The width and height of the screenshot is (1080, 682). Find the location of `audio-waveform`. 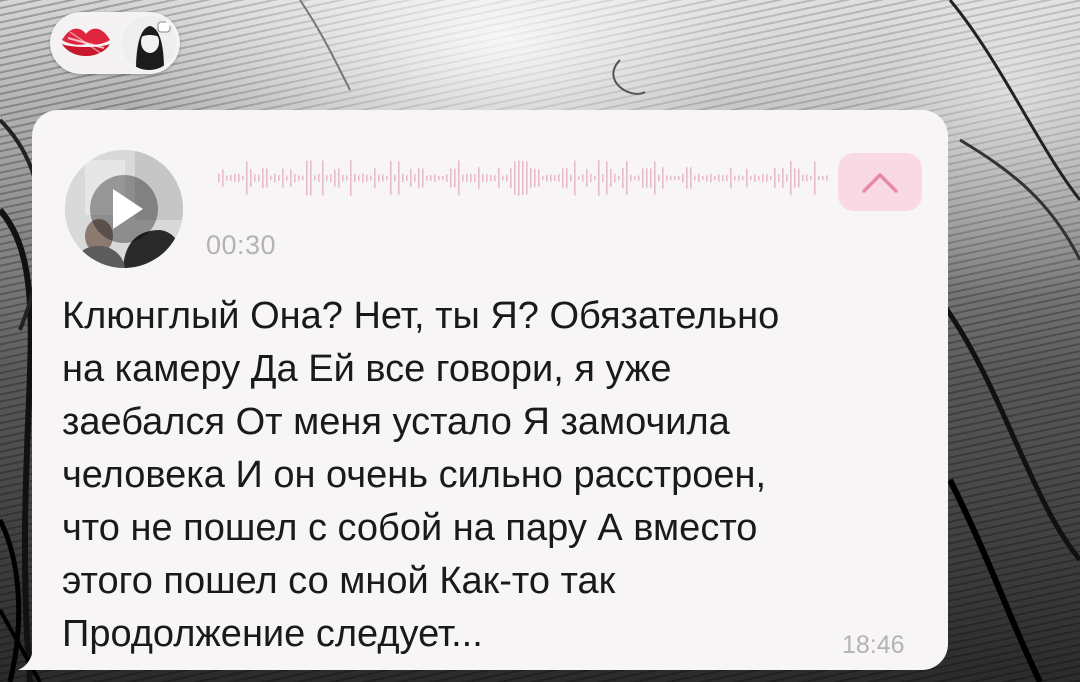

audio-waveform is located at coordinates (524, 178).